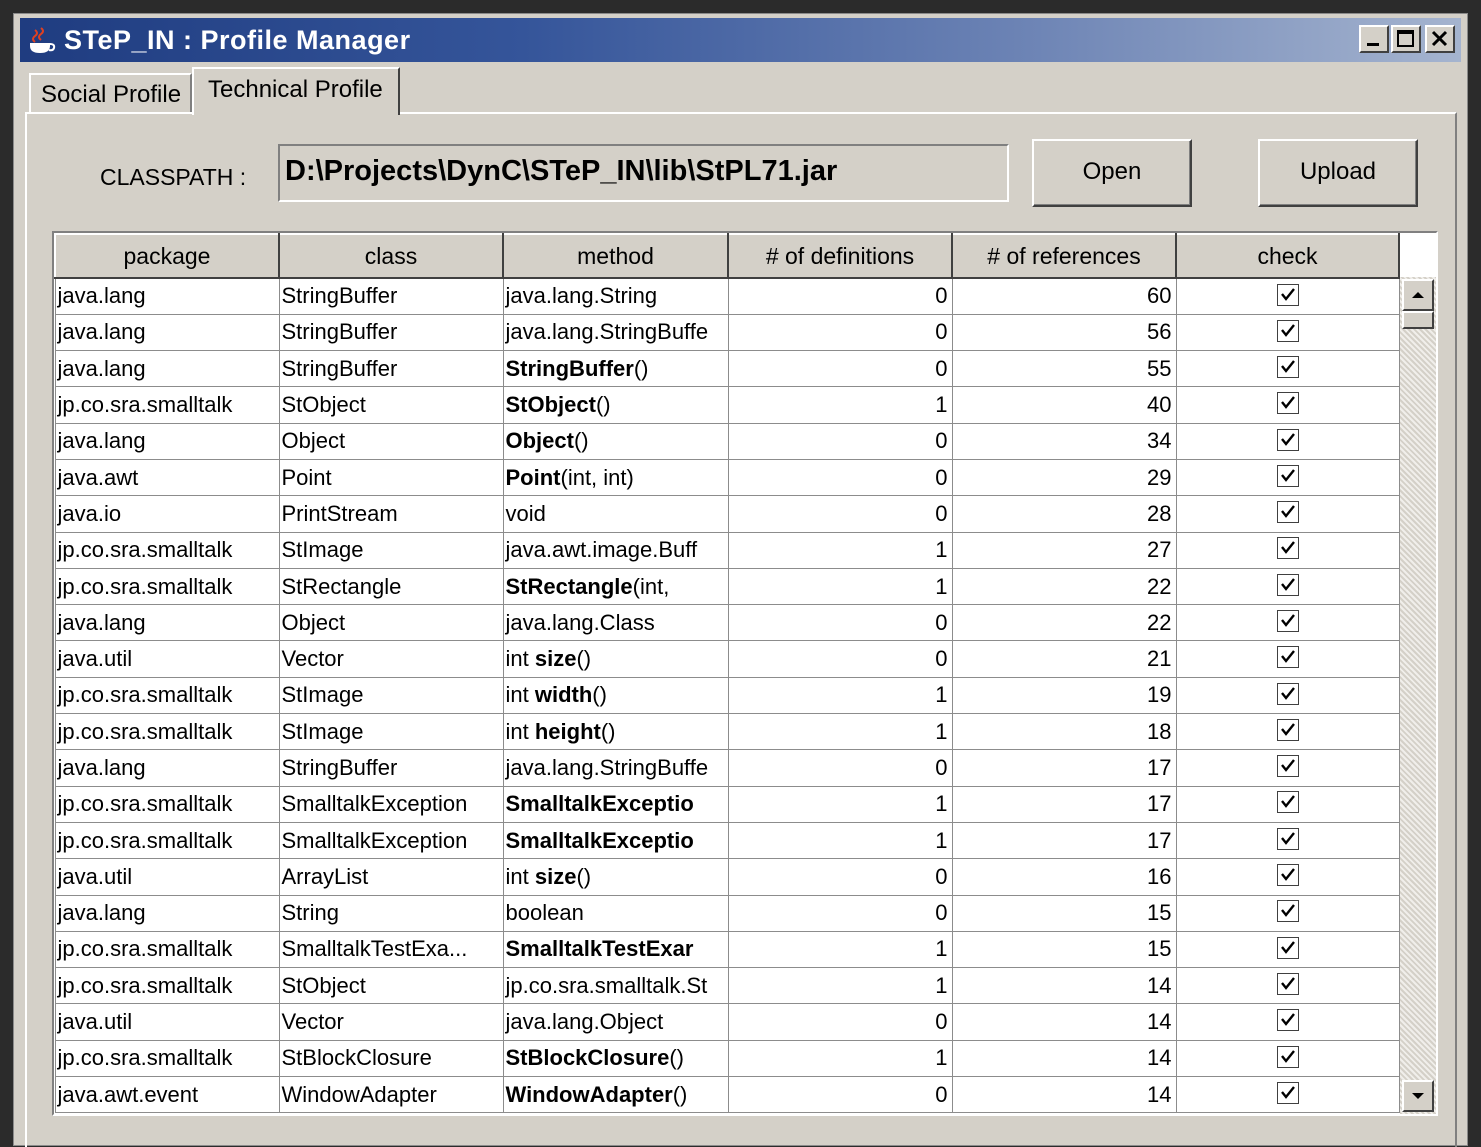  I want to click on maximize-button, so click(1406, 39).